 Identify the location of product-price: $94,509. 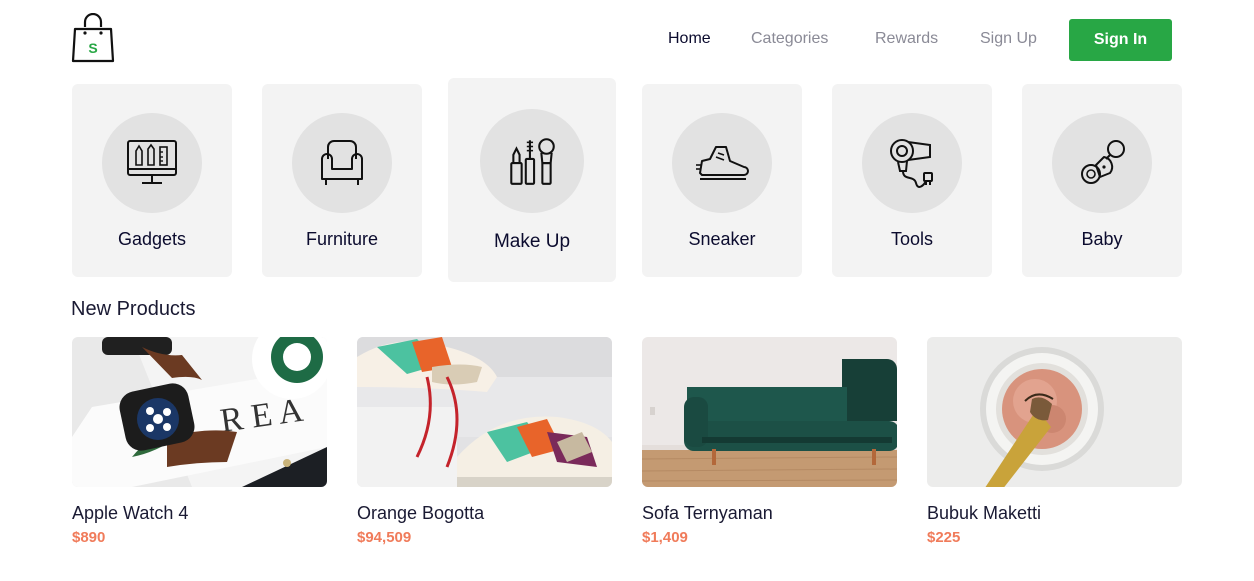
(384, 537).